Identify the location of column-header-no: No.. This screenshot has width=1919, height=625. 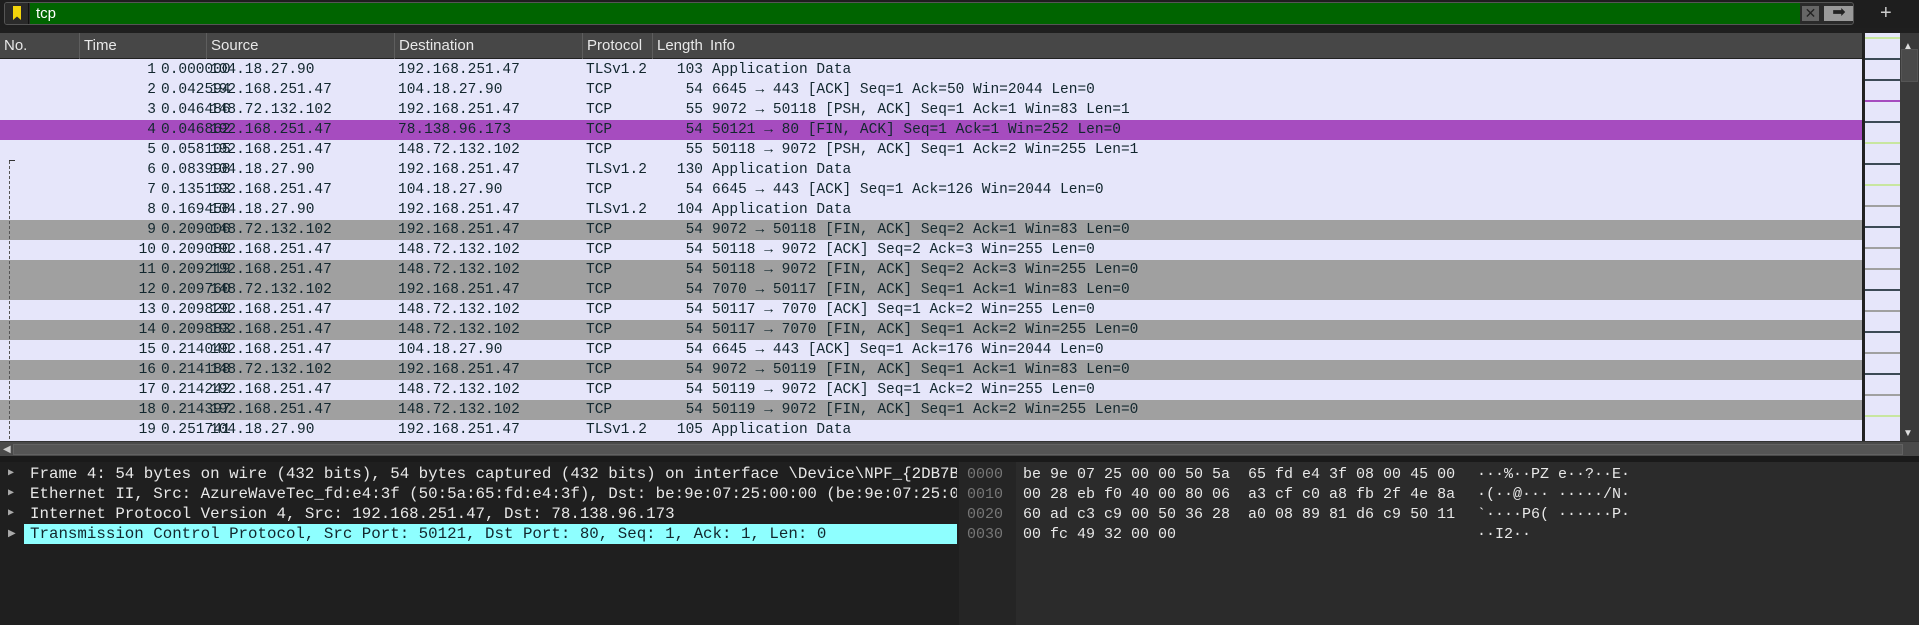
(40, 46).